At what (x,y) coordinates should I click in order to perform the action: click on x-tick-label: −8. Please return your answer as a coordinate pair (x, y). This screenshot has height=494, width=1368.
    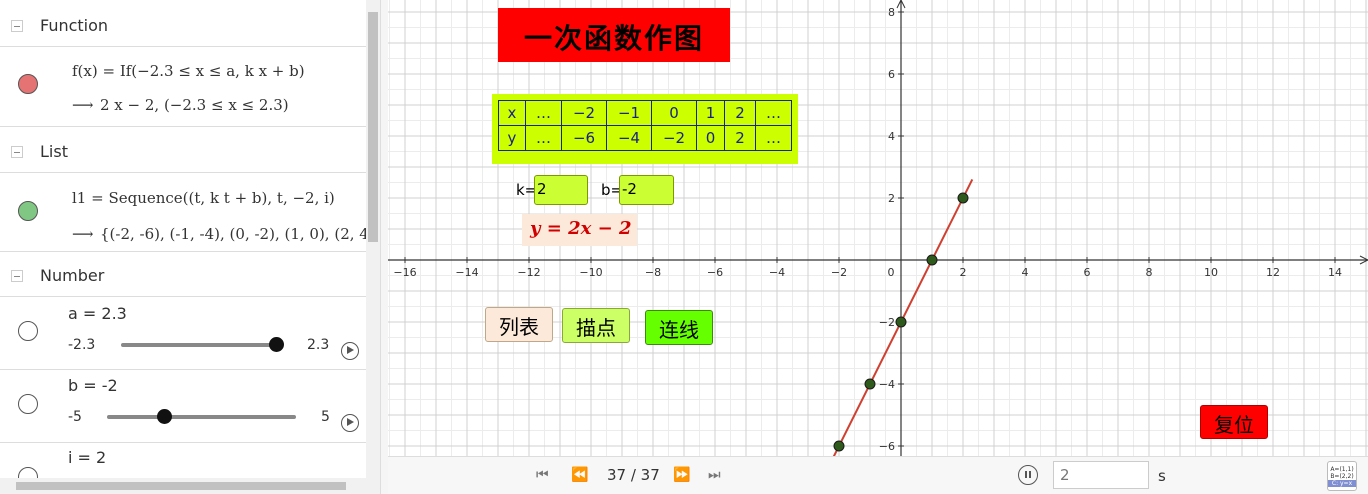
    Looking at the image, I should click on (653, 272).